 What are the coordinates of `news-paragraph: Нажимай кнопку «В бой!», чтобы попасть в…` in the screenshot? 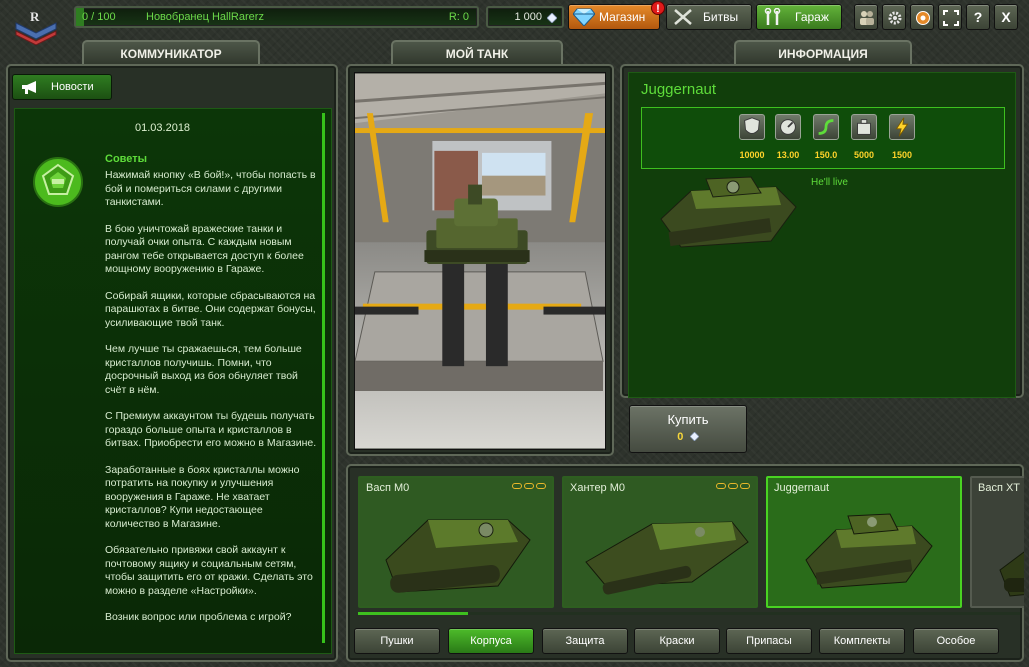 It's located at (210, 188).